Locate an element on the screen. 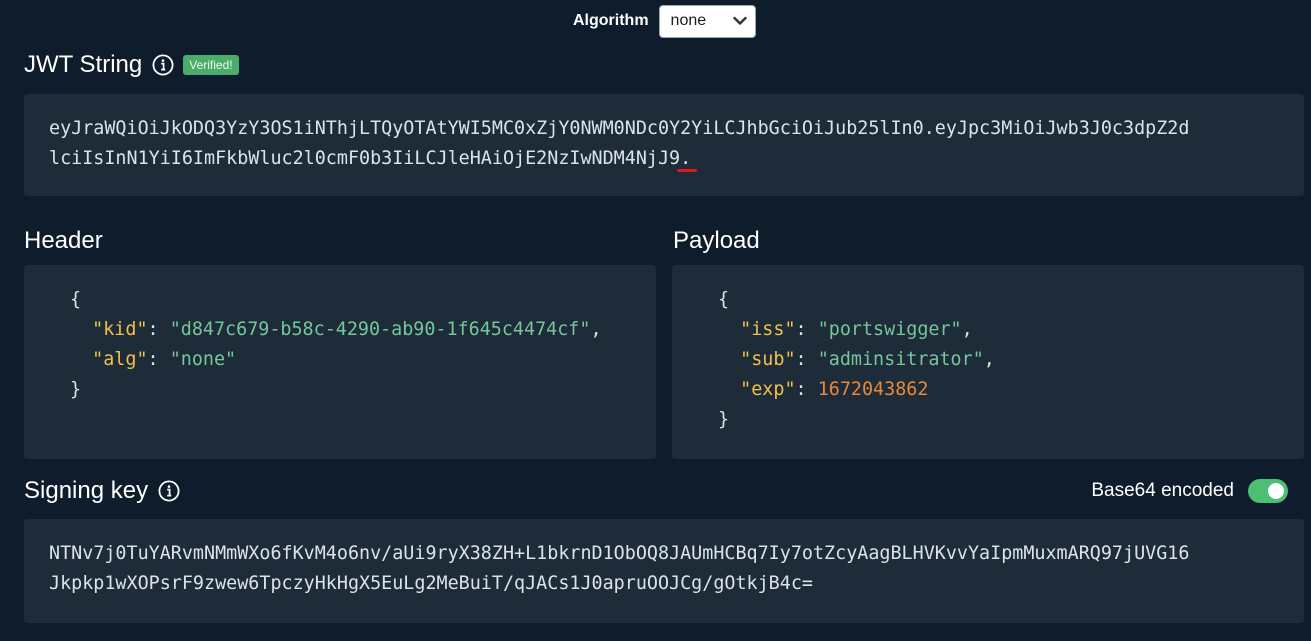  header-alg-value: "none" is located at coordinates (203, 359).